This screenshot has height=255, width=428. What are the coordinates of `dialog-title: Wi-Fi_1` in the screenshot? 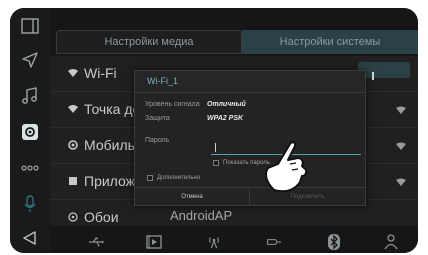 It's located at (162, 81).